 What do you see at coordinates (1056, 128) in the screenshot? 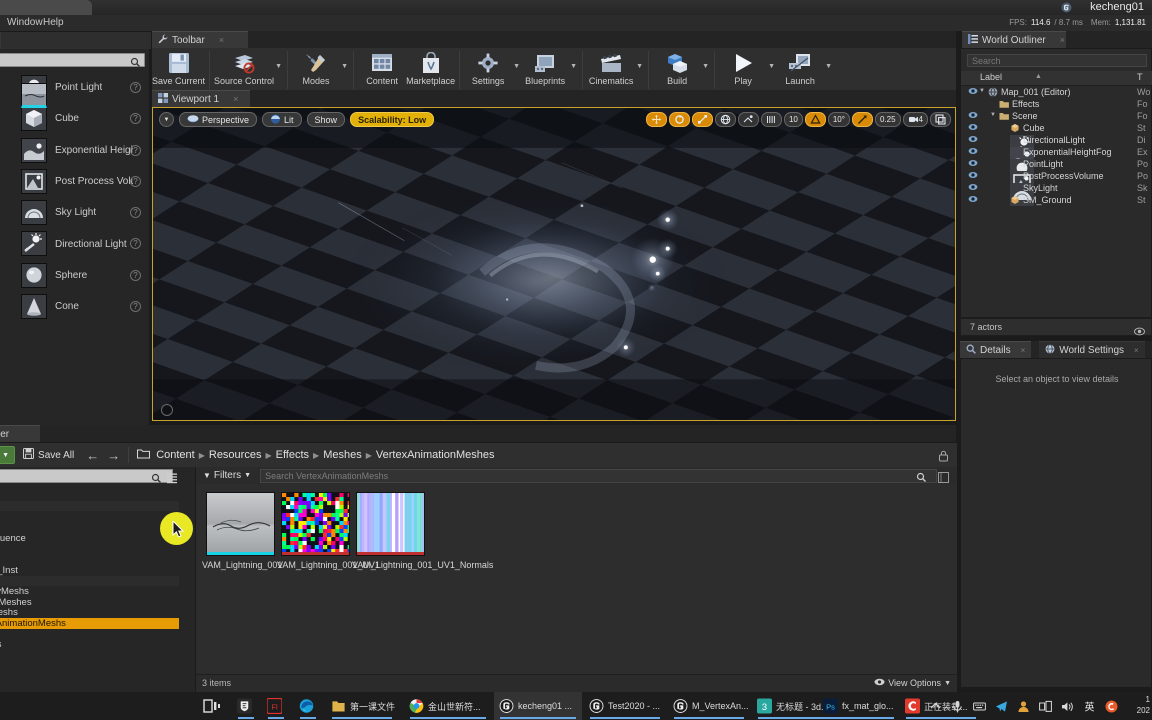
I see `outliner-row: Cube St` at bounding box center [1056, 128].